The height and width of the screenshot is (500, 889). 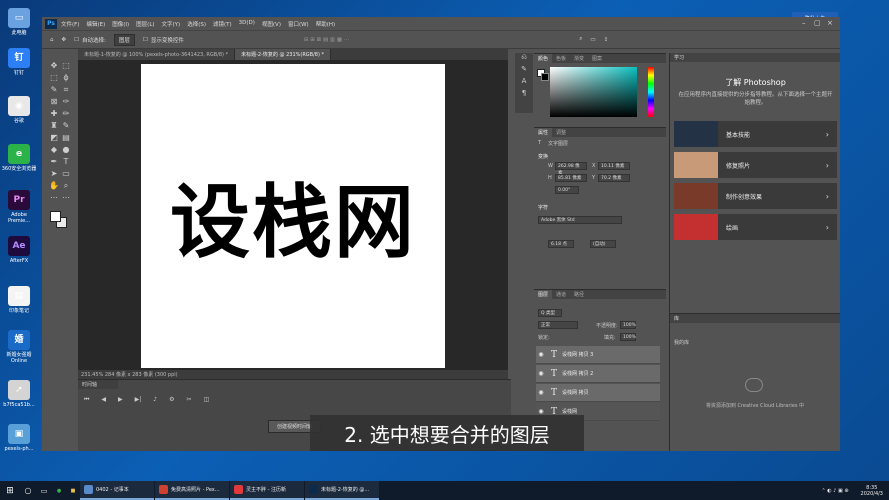 What do you see at coordinates (561, 244) in the screenshot?
I see `font-size-field: 6.18 点` at bounding box center [561, 244].